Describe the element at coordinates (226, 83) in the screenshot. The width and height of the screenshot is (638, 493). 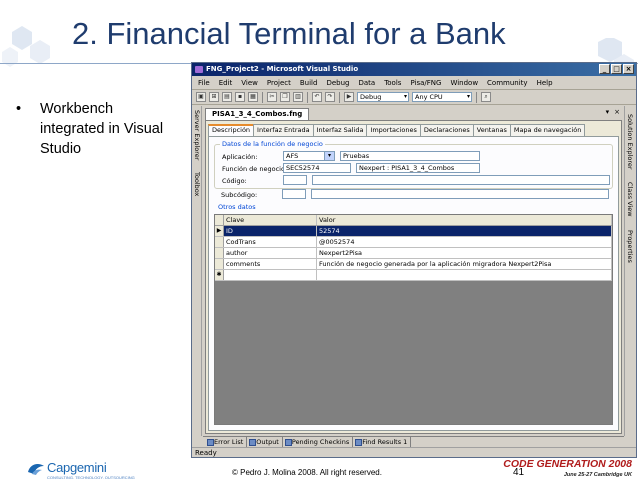
I see `menu-edit: Edit` at that location.